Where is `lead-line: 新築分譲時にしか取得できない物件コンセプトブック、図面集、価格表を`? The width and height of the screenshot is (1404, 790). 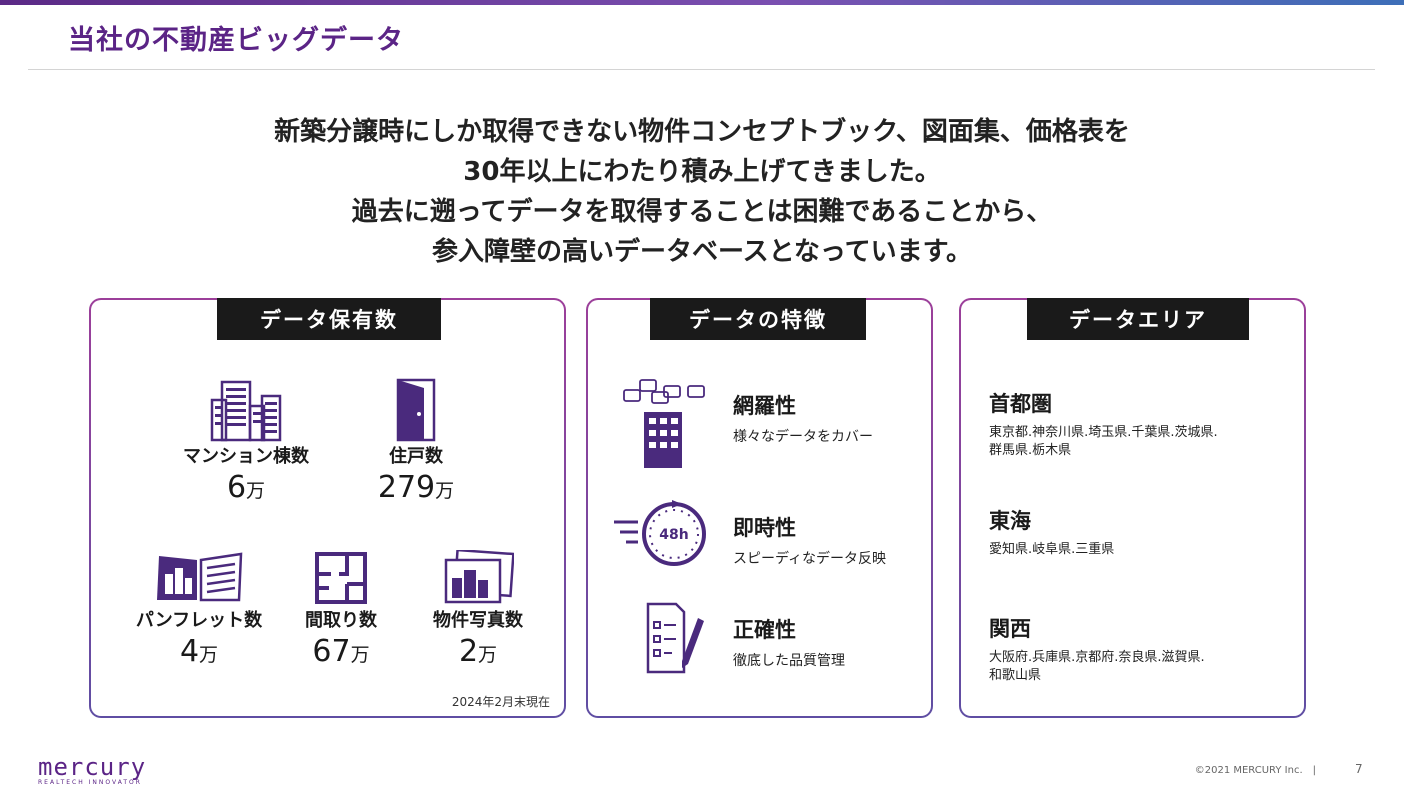
lead-line: 新築分譲時にしか取得できない物件コンセプトブック、図面集、価格表を is located at coordinates (702, 132).